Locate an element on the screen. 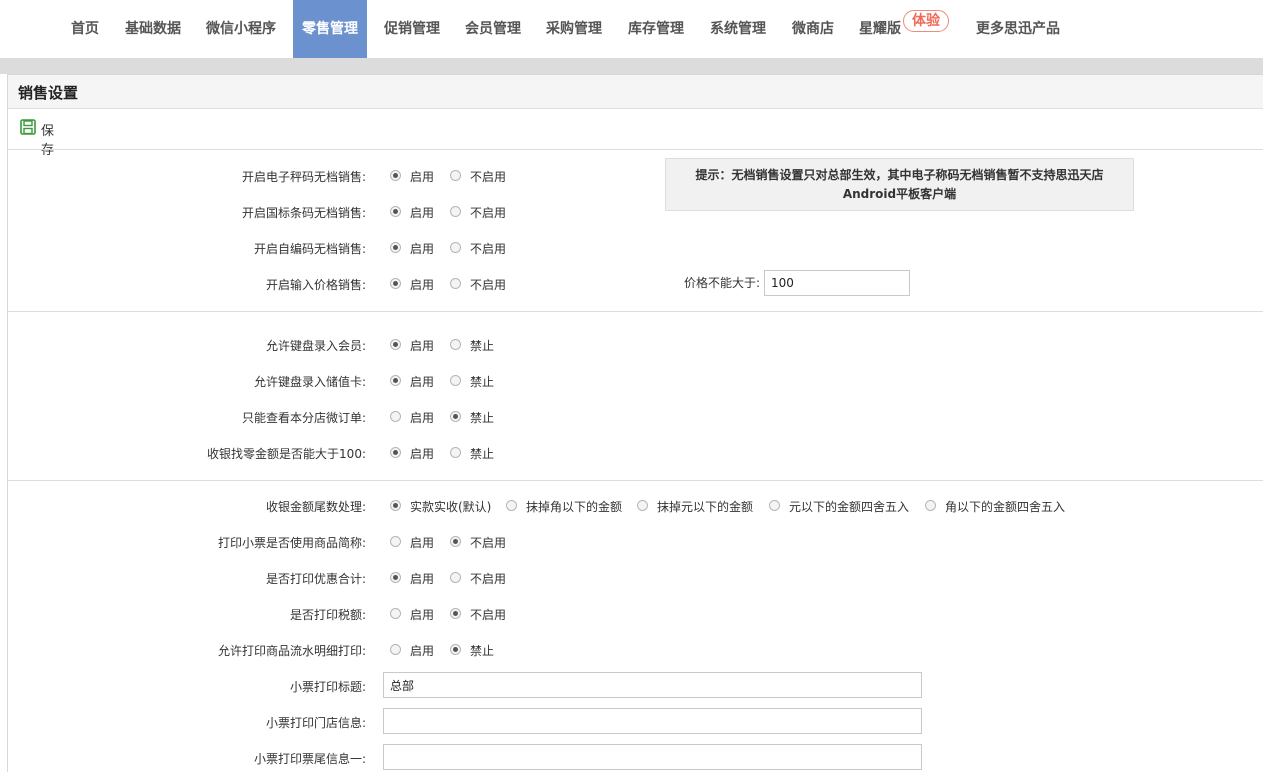  change-over-100-forbid-radio is located at coordinates (455, 452).